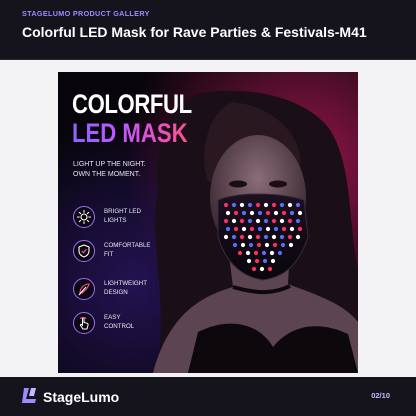  I want to click on stagelumo-logo-icon, so click(29, 395).